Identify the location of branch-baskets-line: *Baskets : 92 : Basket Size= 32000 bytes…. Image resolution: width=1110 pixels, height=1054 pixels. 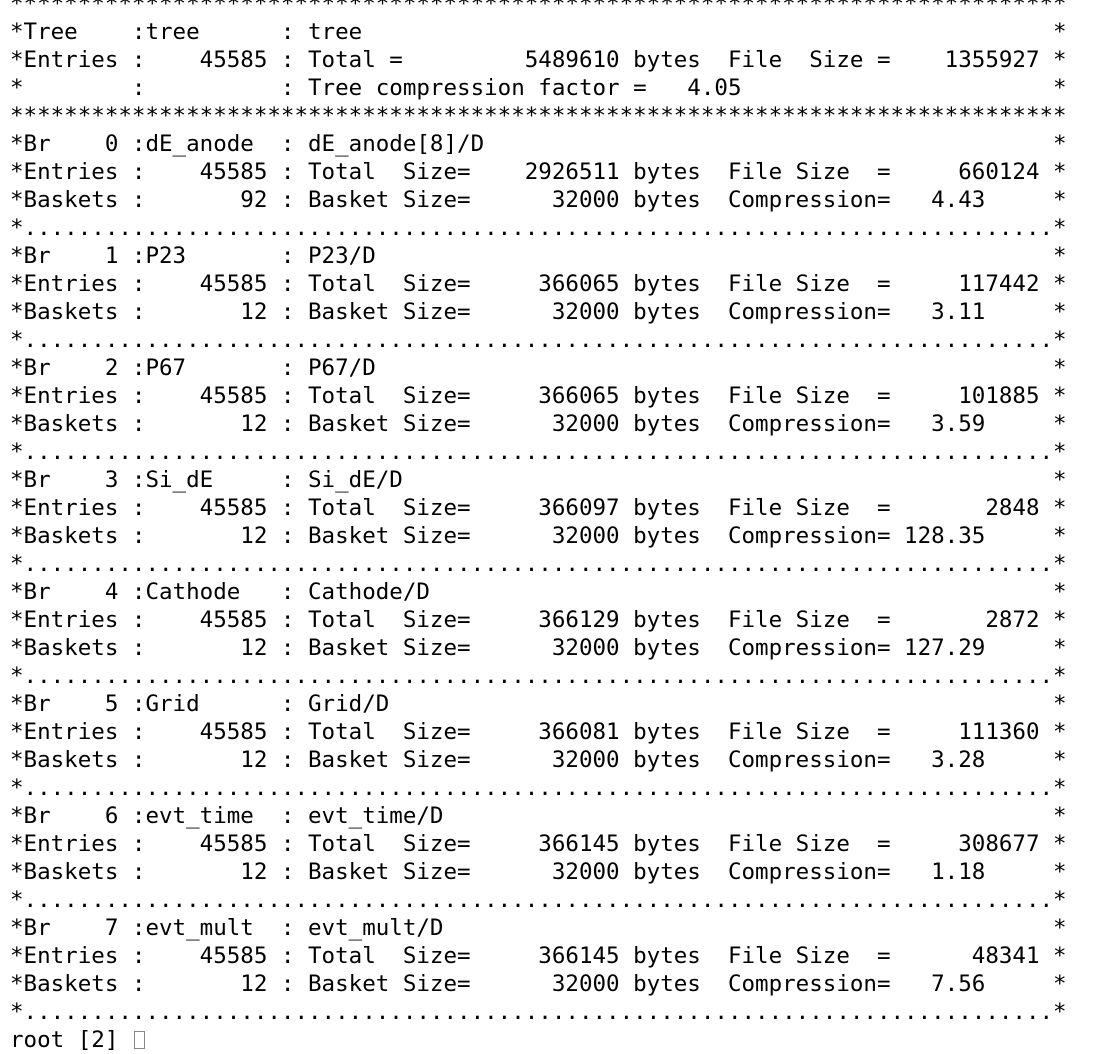
(538, 200).